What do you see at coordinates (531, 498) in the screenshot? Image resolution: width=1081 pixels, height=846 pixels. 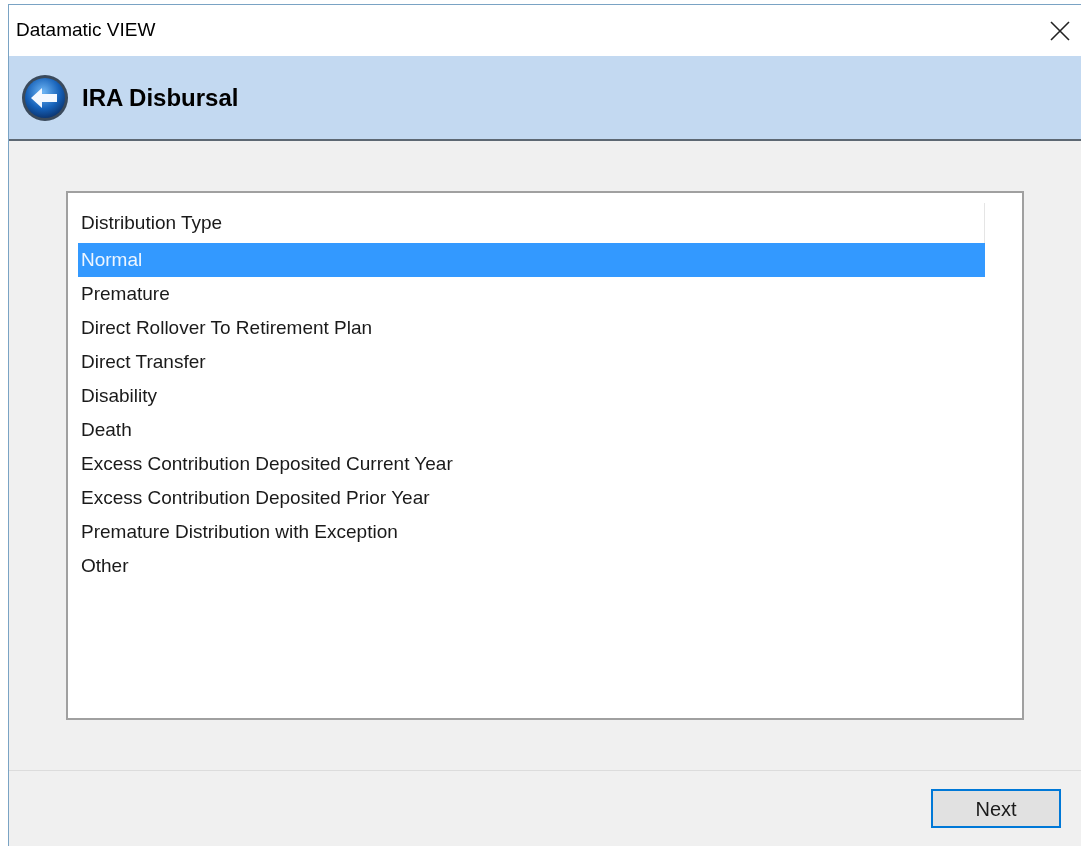 I see `list-item: Excess Contribution Deposited Prior Year` at bounding box center [531, 498].